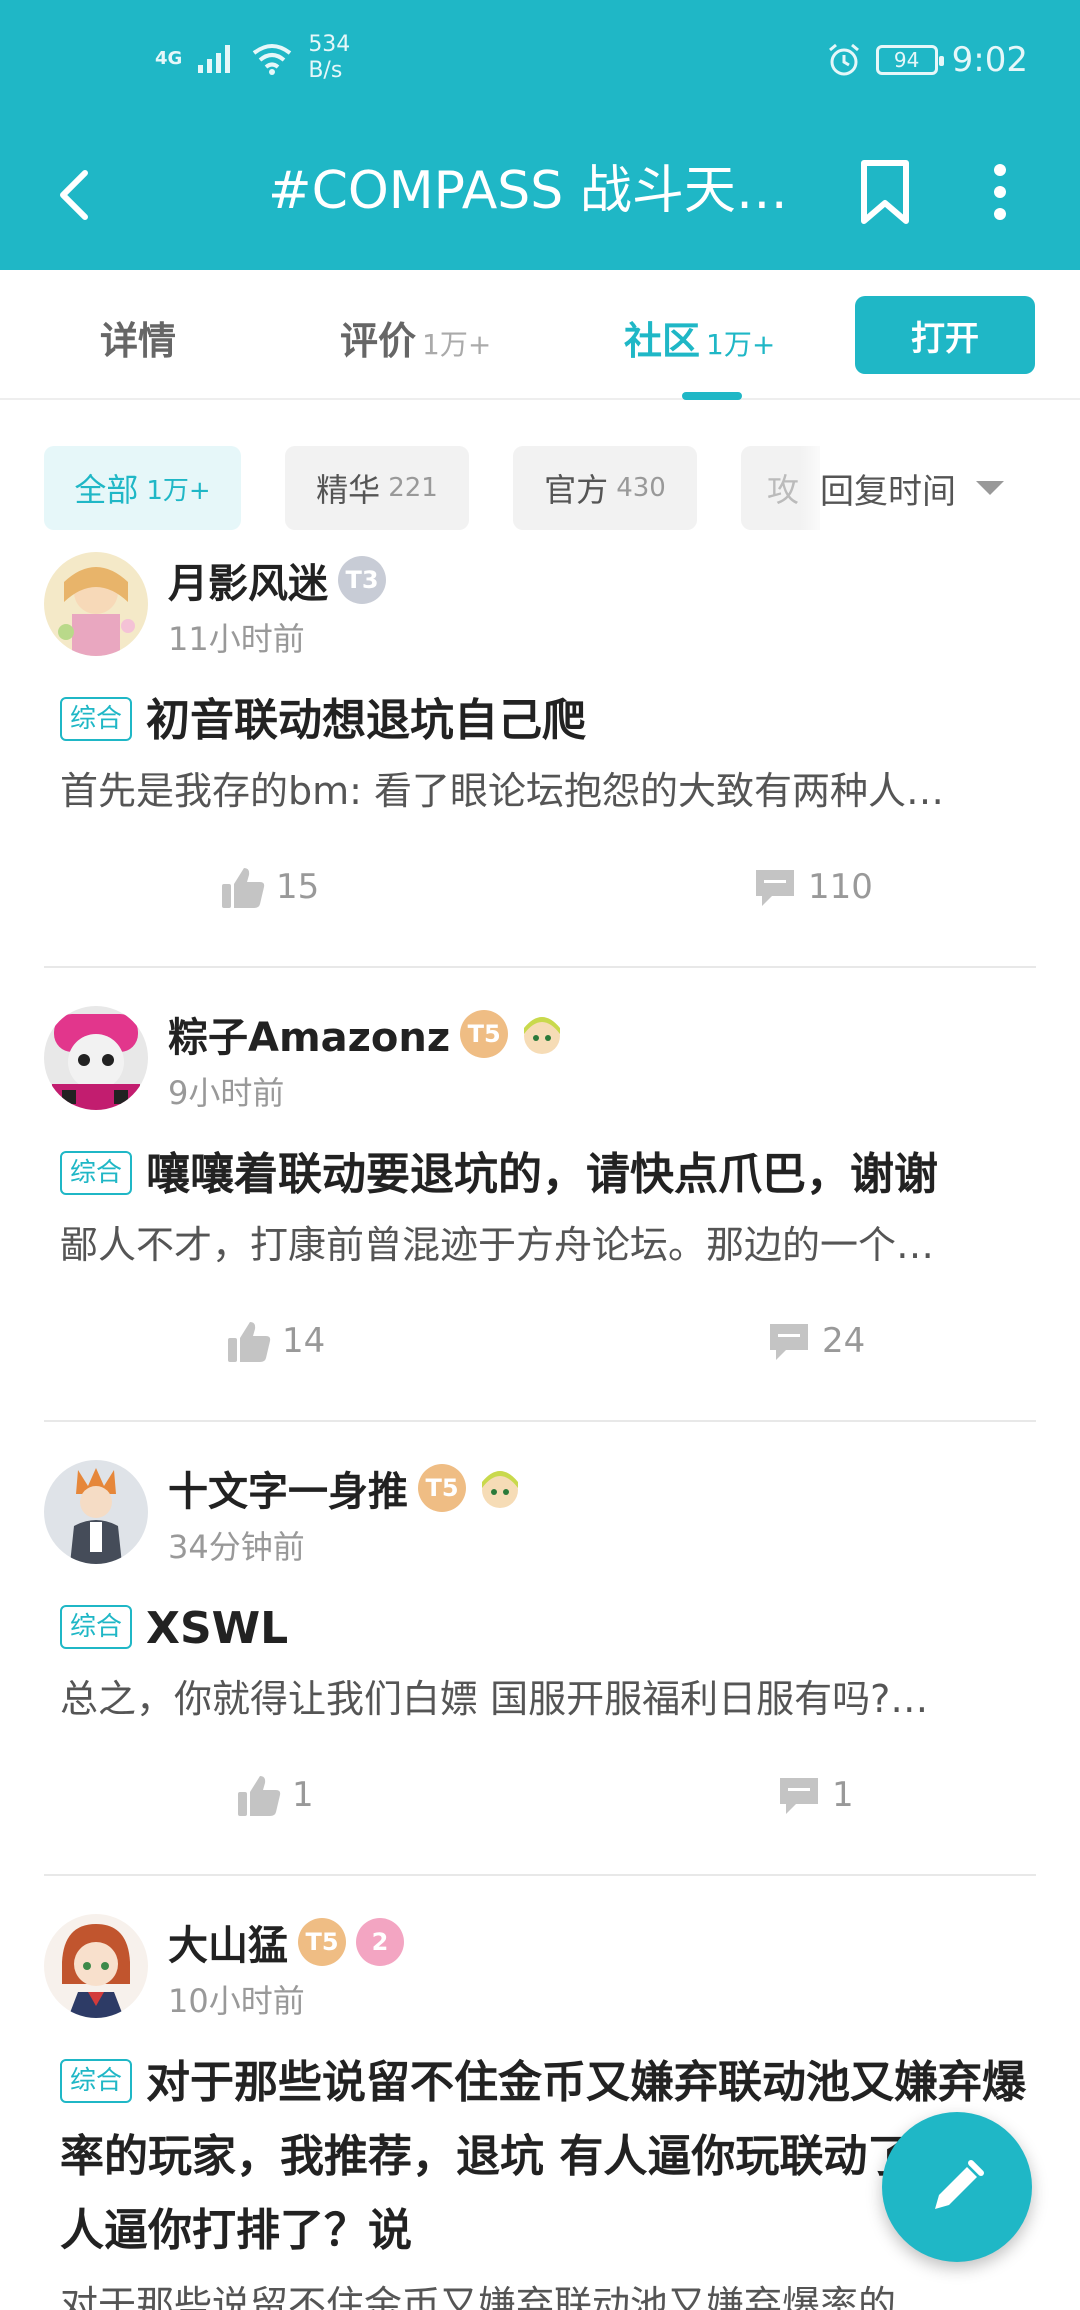  I want to click on post-stats: 14 24, so click(540, 1348).